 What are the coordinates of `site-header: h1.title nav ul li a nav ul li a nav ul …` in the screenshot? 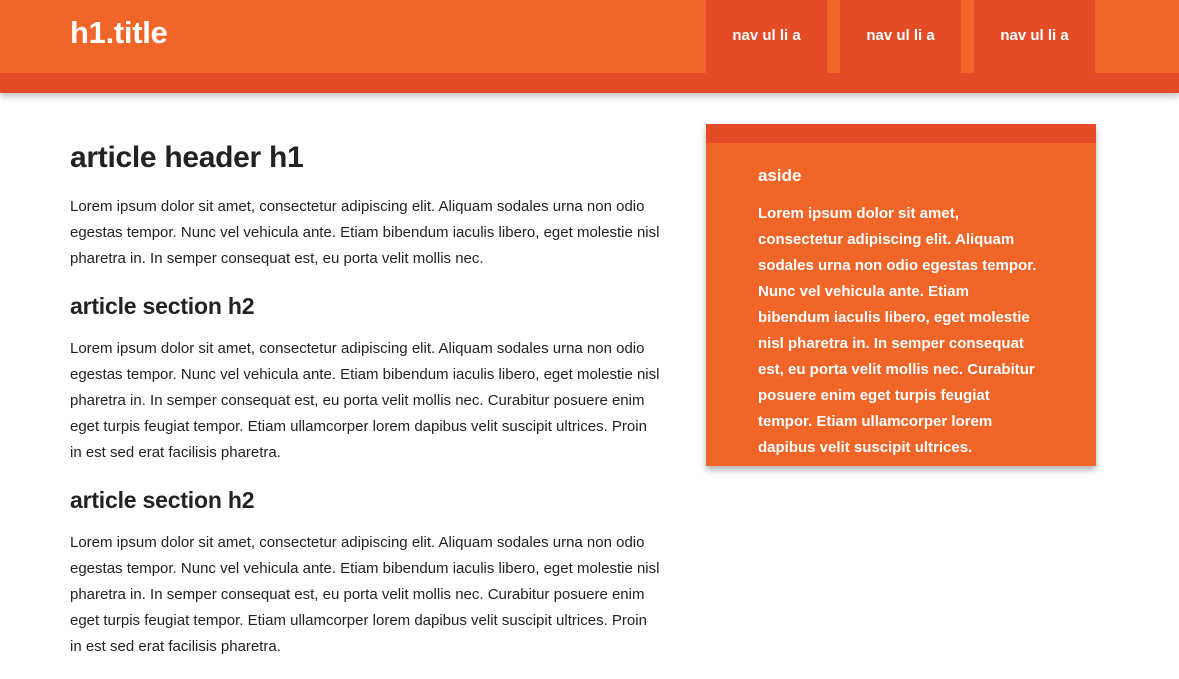 It's located at (589, 46).